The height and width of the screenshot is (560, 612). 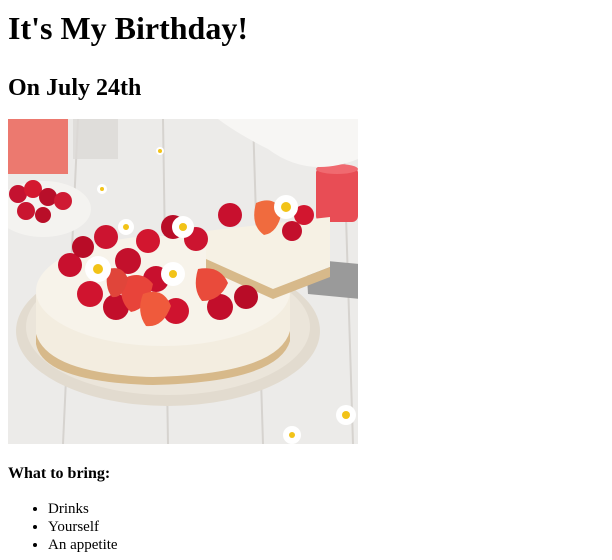 I want to click on what-to-bring-heading: What to bring:, so click(x=59, y=473).